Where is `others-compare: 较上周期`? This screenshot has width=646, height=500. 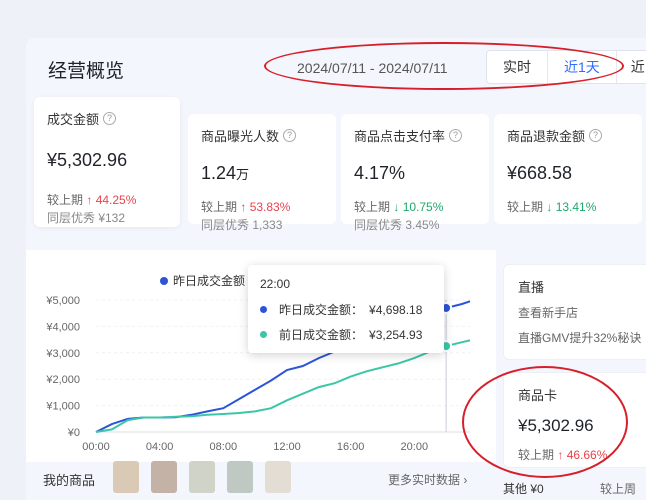 others-compare: 较上周期 is located at coordinates (618, 491).